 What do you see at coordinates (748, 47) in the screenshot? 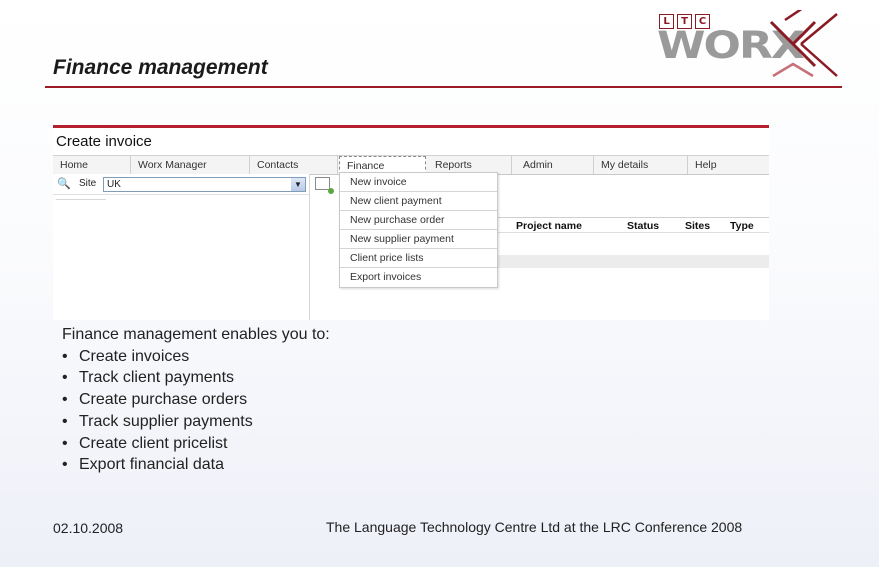
I see `ltc-worx-logo: L T C WORX` at bounding box center [748, 47].